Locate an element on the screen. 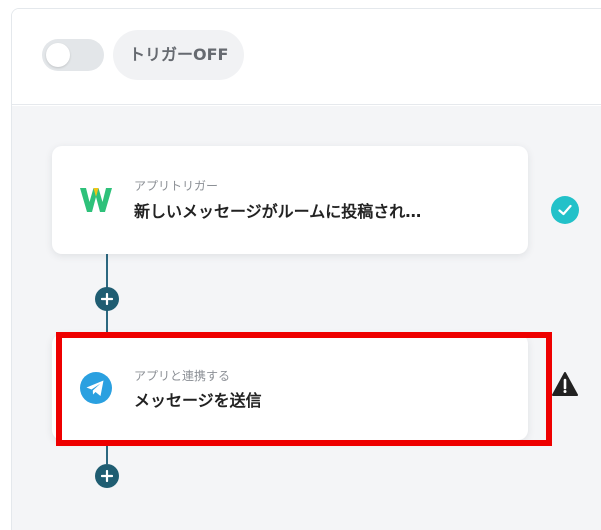 This screenshot has height=530, width=601. toggle-knob is located at coordinates (58, 55).